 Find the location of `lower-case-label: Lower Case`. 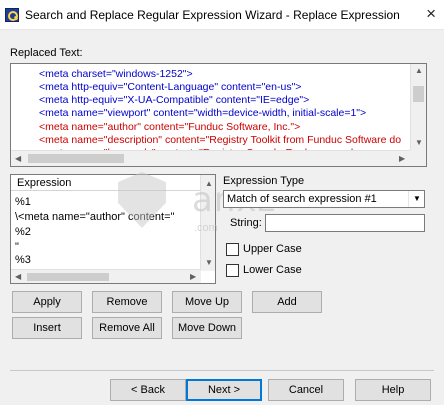

lower-case-label: Lower Case is located at coordinates (272, 270).